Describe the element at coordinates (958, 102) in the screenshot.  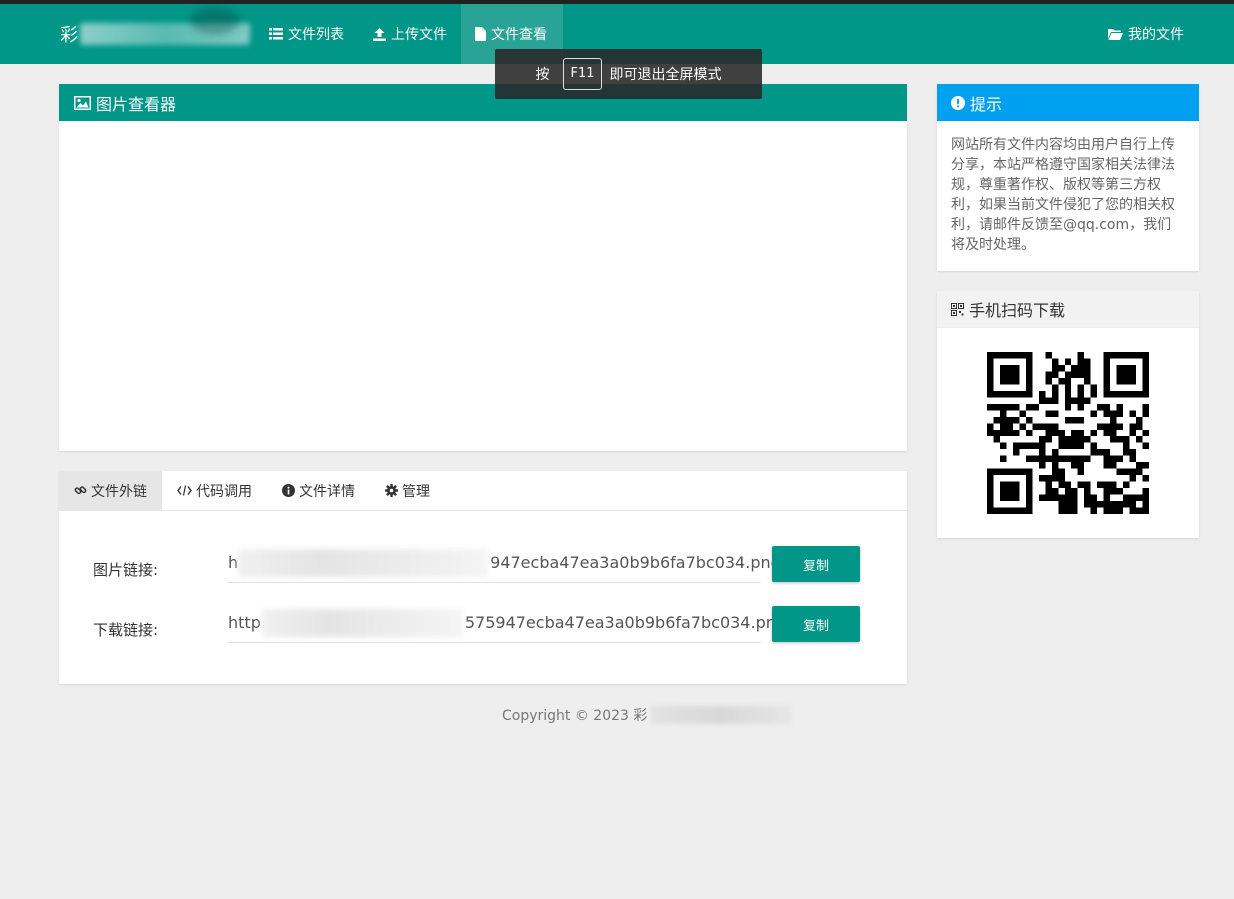
I see `exclamation-circle-icon` at that location.